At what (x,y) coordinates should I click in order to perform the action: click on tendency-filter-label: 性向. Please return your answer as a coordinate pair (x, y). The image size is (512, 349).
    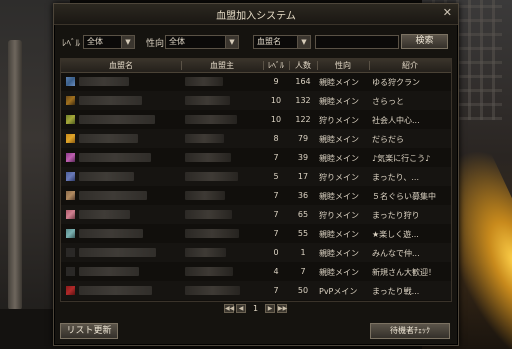
    Looking at the image, I should click on (155, 44).